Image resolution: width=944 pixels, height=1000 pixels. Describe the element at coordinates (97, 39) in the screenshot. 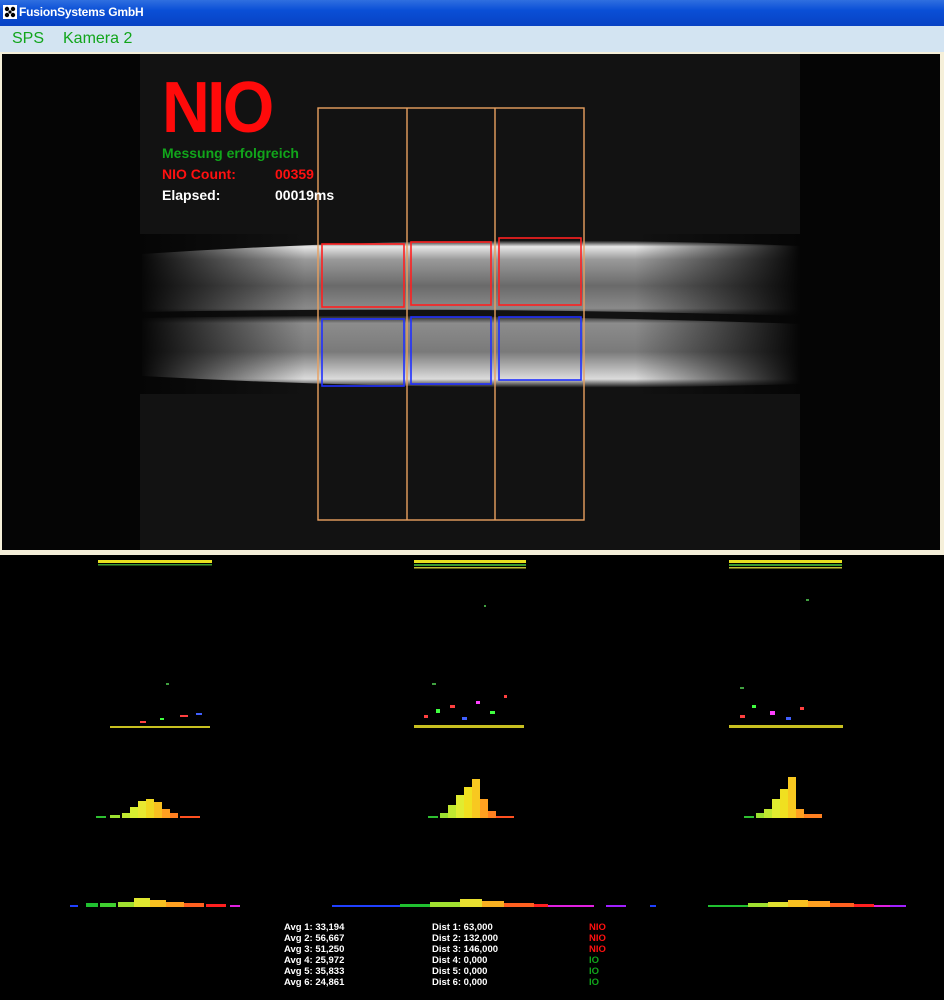

I see `menu-item-kamera-2: Kamera 2` at that location.